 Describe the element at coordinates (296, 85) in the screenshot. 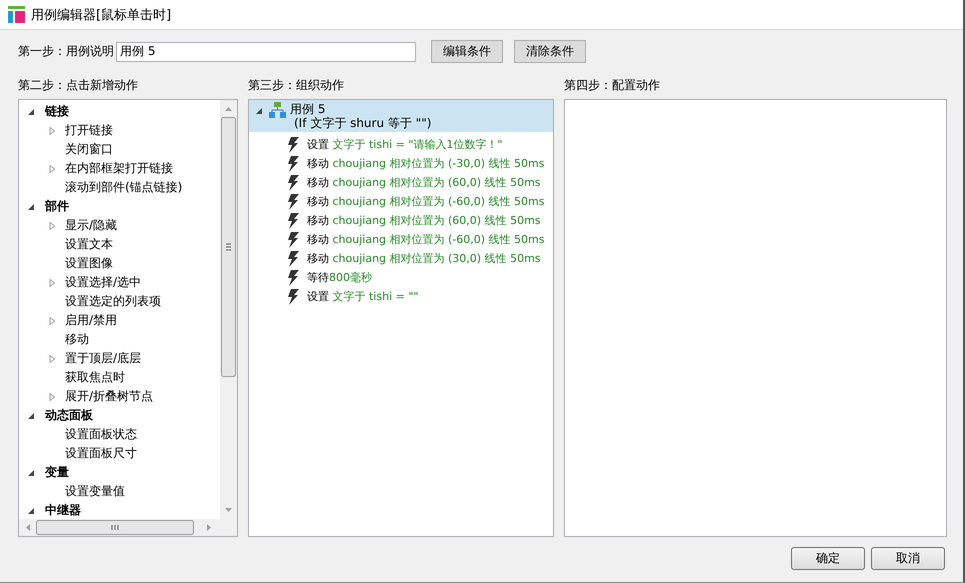

I see `step-label: 第三步：组织动作` at that location.